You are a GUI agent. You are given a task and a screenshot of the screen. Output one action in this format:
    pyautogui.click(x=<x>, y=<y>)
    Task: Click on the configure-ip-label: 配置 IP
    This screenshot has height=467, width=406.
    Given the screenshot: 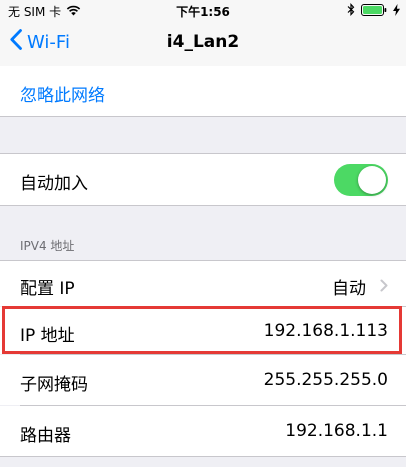 What is the action you would take?
    pyautogui.click(x=47, y=289)
    